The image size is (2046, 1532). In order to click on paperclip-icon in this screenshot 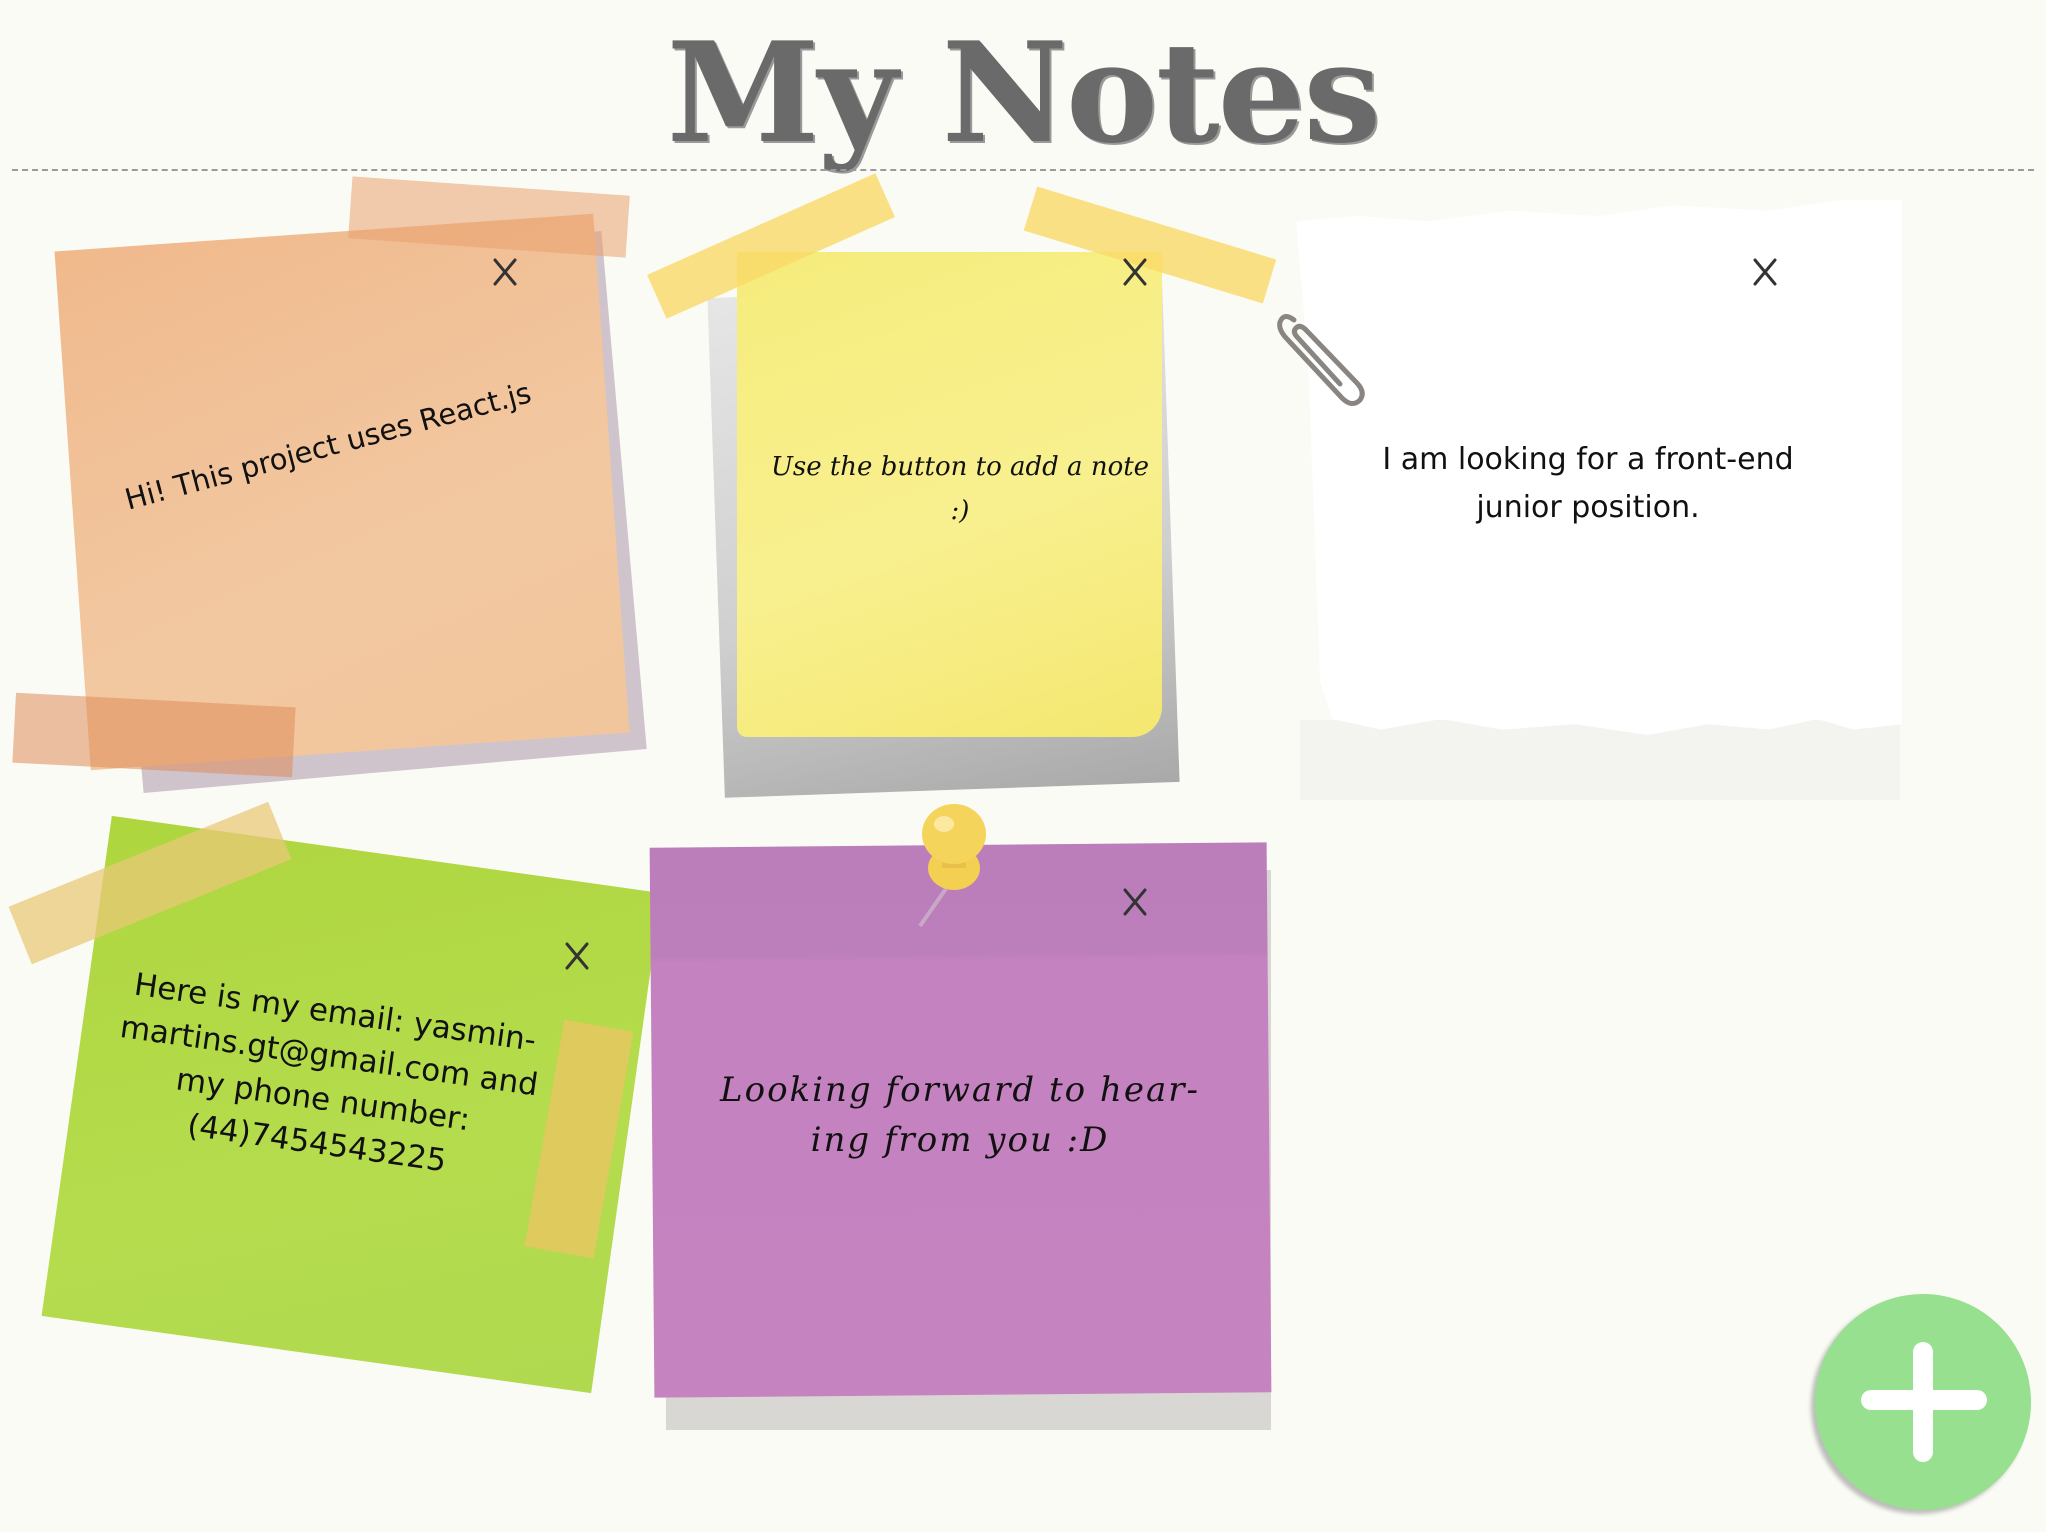, I will do `click(1321, 360)`.